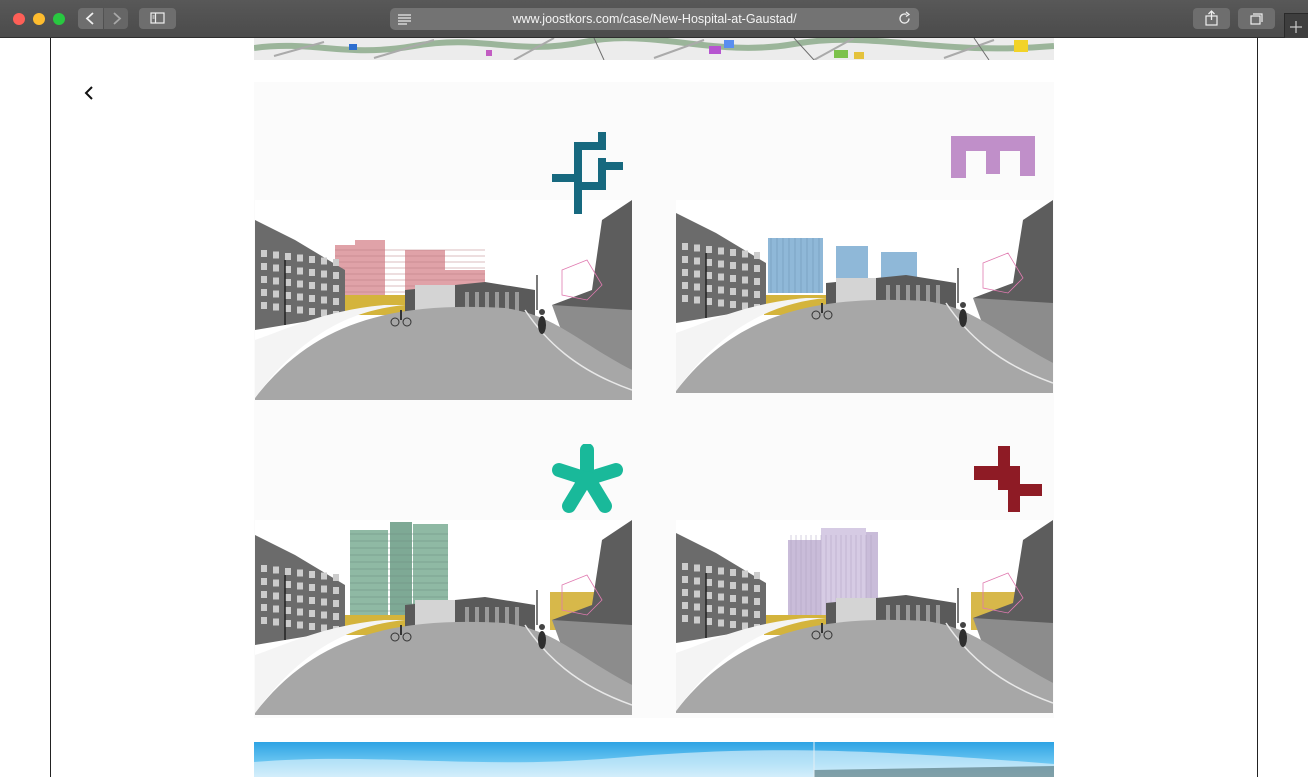  I want to click on share-button, so click(1211, 18).